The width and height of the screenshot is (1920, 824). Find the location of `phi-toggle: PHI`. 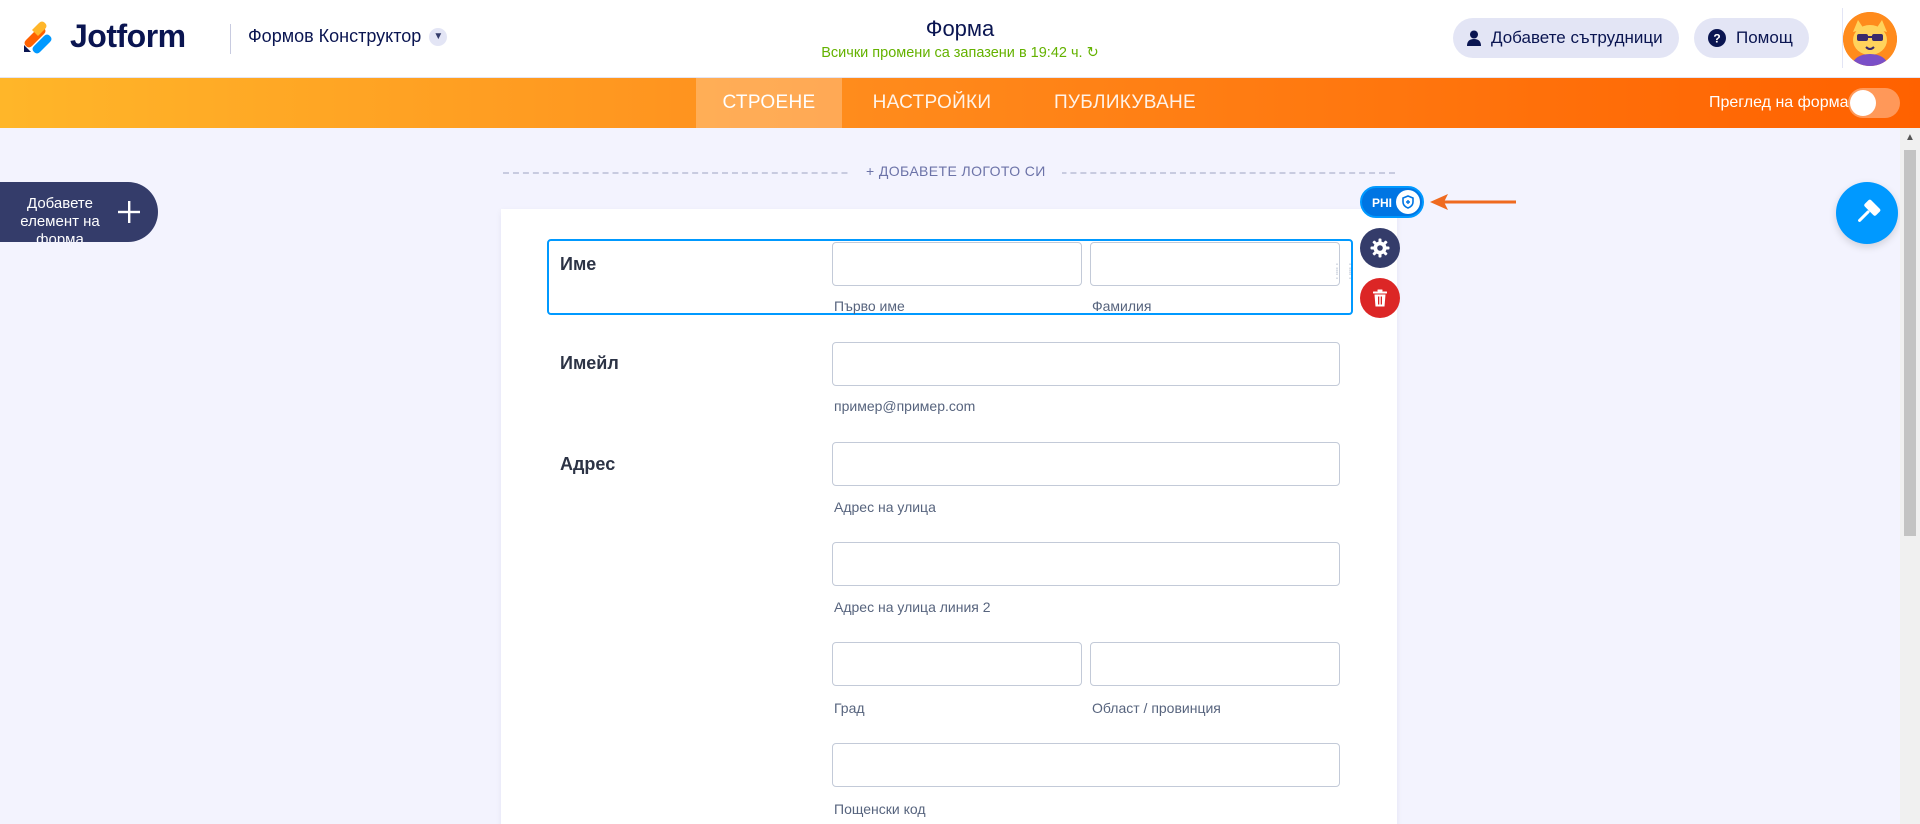

phi-toggle: PHI is located at coordinates (1392, 202).